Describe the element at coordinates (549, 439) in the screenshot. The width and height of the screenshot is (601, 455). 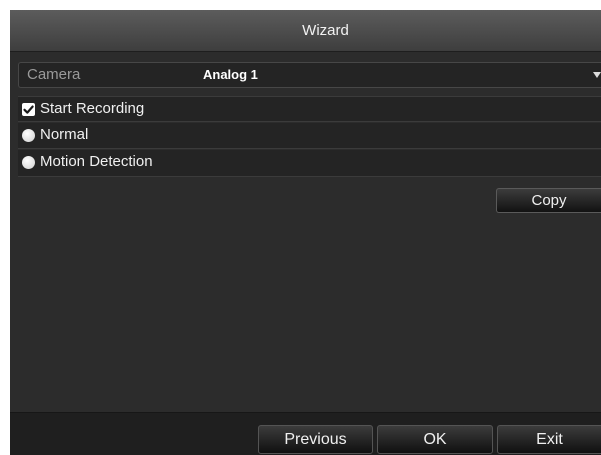
I see `exit-button: Exit` at that location.